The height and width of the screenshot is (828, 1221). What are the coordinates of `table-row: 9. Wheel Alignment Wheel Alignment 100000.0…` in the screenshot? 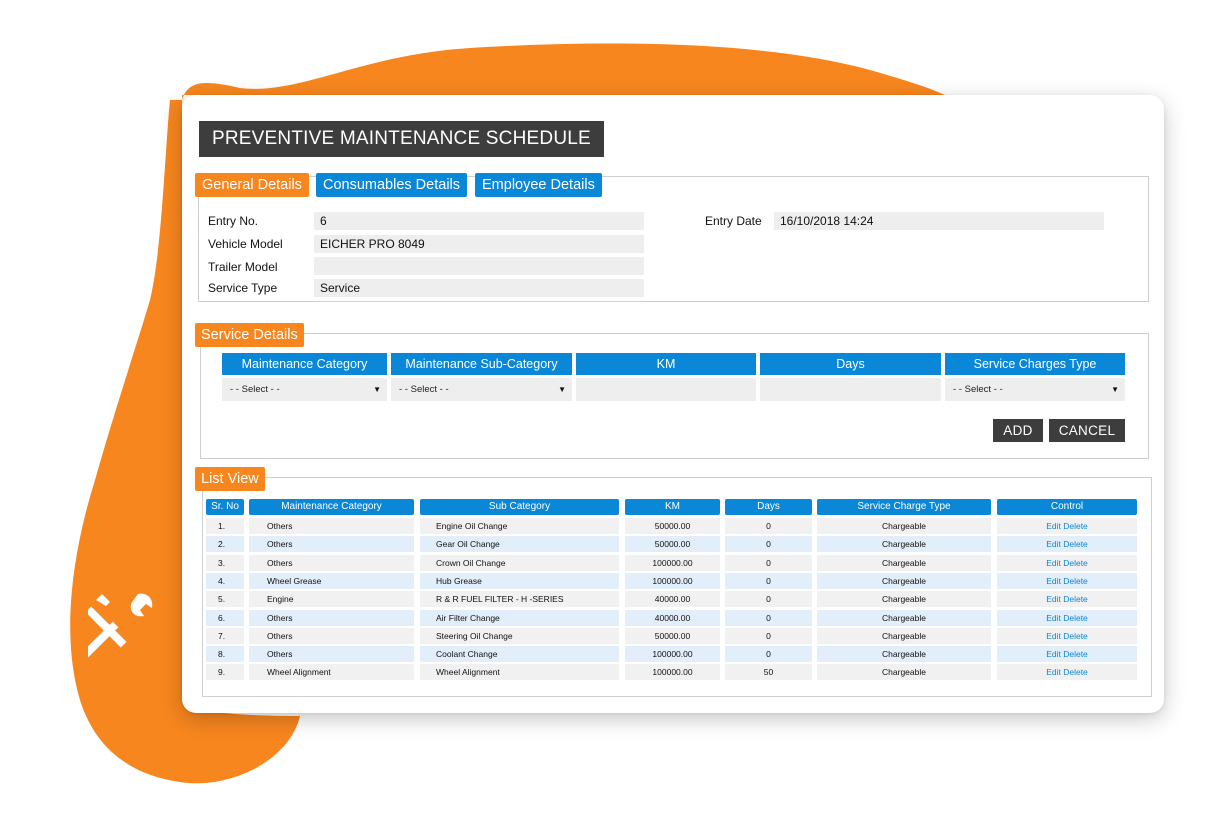 It's located at (672, 672).